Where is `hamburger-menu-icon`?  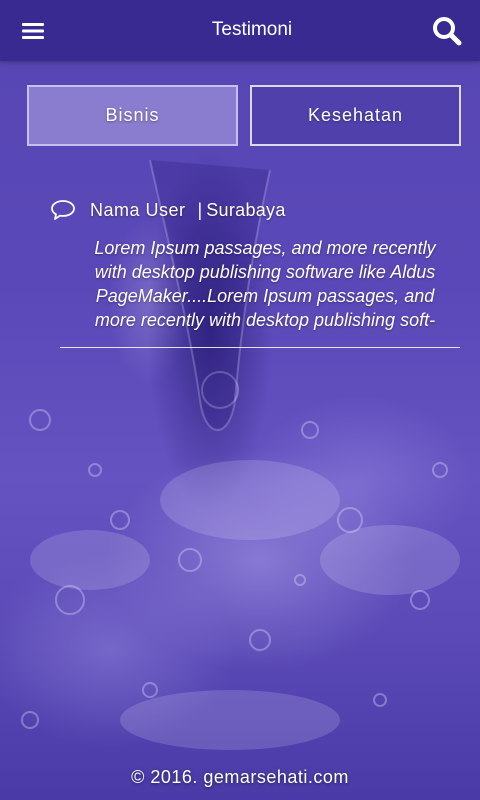 hamburger-menu-icon is located at coordinates (33, 31).